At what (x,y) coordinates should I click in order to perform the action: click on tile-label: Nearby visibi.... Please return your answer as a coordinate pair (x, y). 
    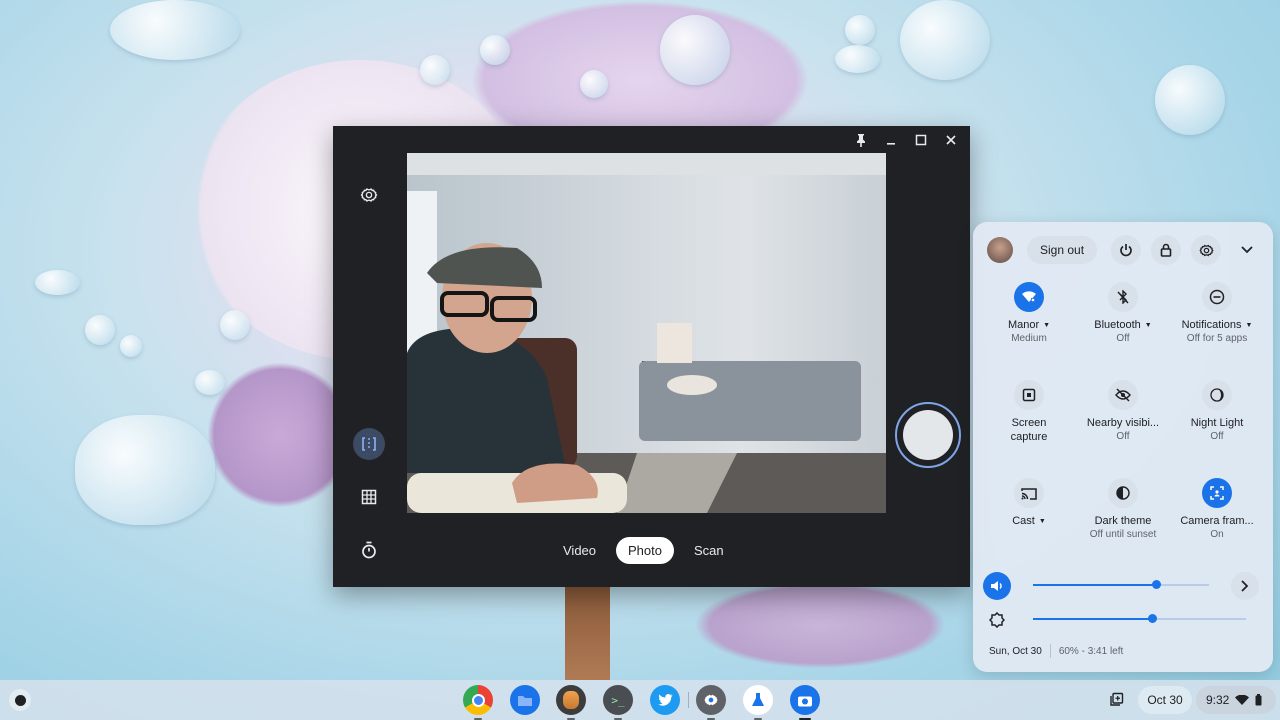
    Looking at the image, I should click on (1123, 423).